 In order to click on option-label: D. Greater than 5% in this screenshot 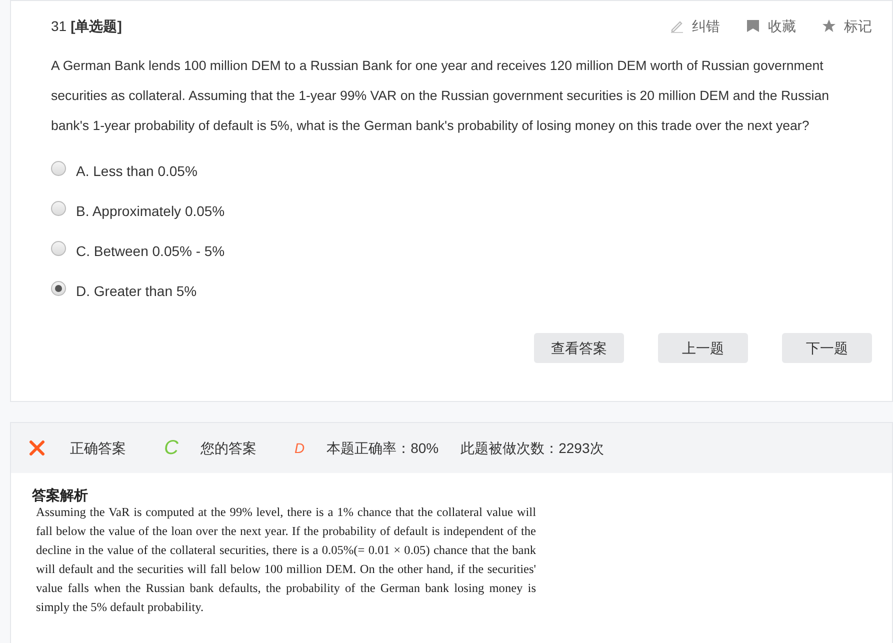, I will do `click(136, 291)`.